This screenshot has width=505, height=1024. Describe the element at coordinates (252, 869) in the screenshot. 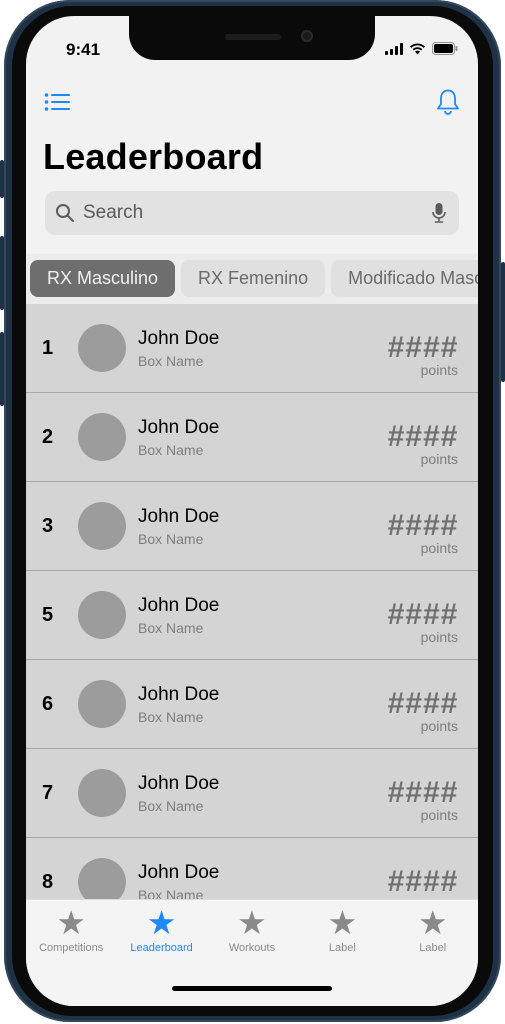

I see `leaderboard-row: 8 John Doe Box Name #### points` at that location.